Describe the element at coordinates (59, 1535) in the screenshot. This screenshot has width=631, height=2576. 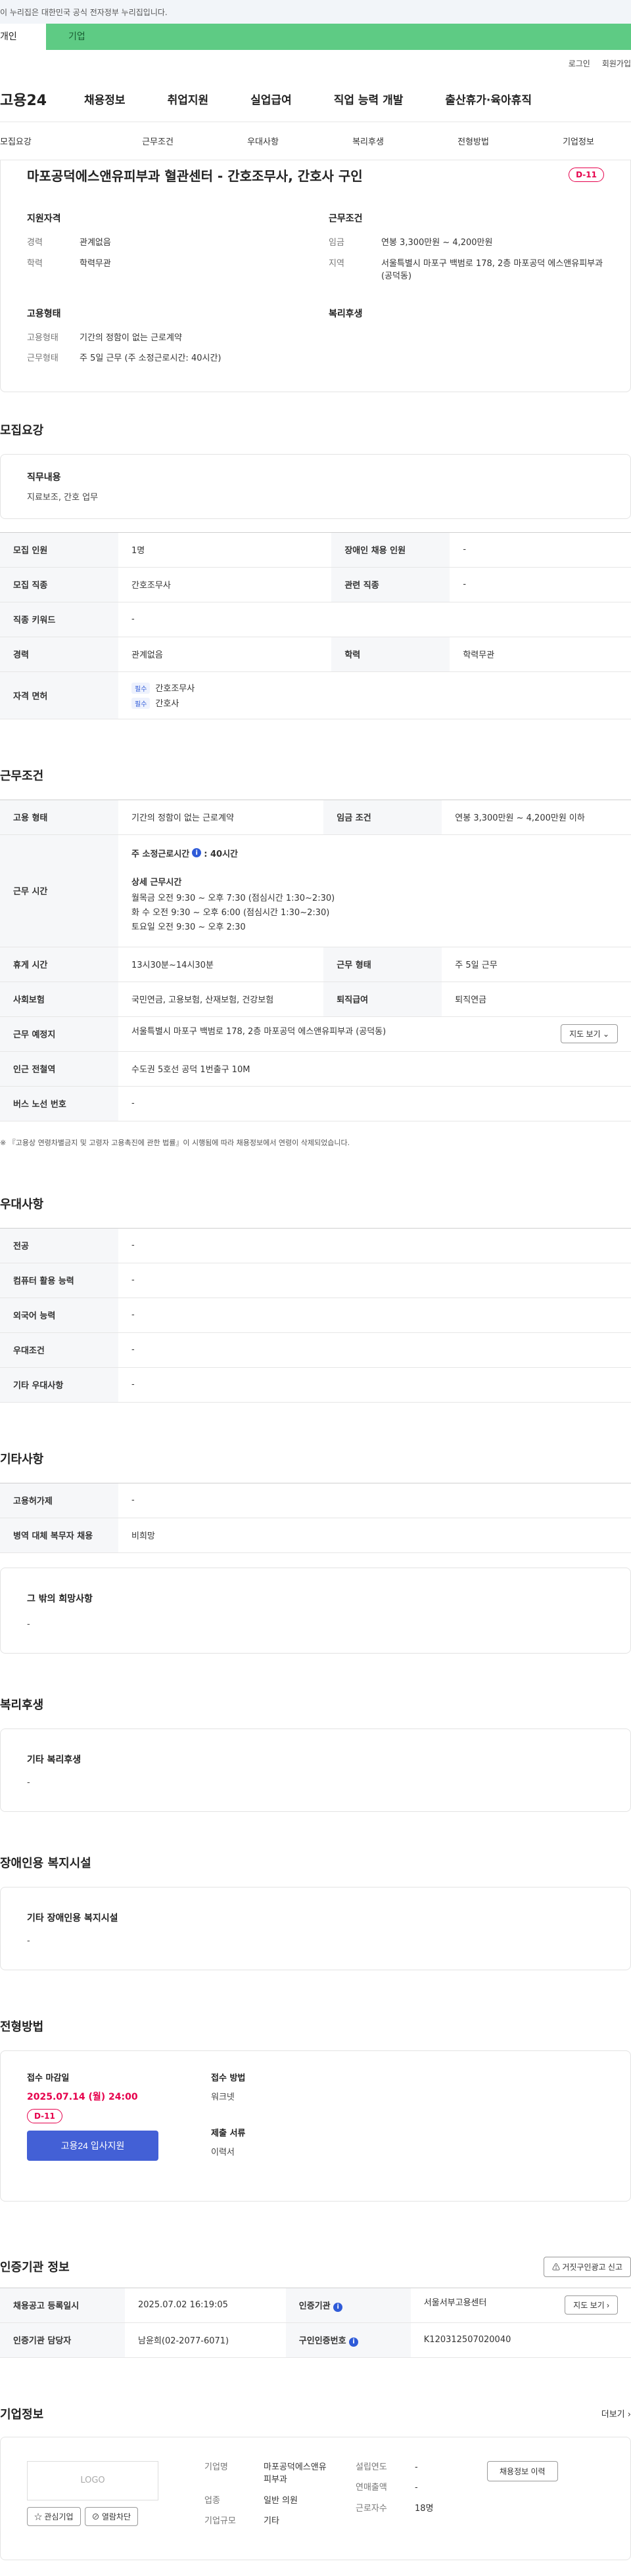
I see `cell-key: 병역 대체 복무자 채용` at that location.